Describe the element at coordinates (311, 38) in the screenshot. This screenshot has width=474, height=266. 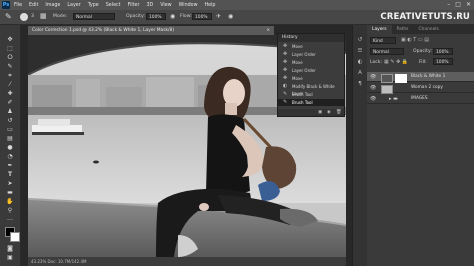
I see `history-panel-title: History` at that location.